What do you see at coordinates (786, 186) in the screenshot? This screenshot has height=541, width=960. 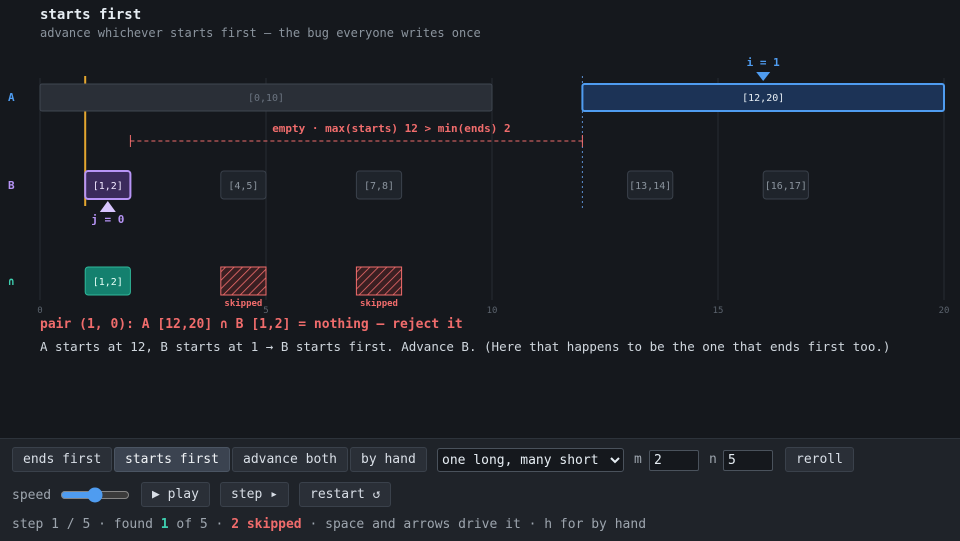 I see `interval-b-label: [16,17]` at bounding box center [786, 186].